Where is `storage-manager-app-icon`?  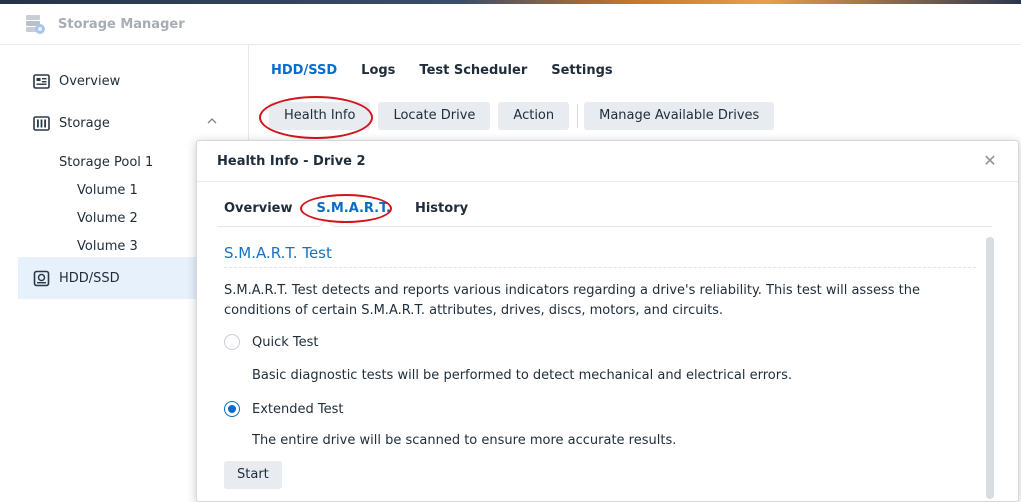 storage-manager-app-icon is located at coordinates (35, 24).